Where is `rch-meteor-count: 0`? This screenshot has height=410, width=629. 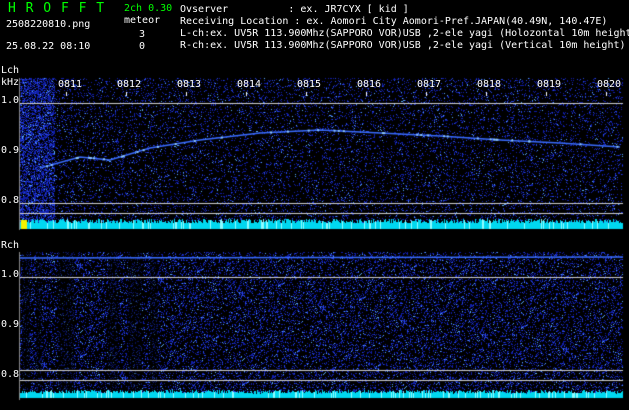
rch-meteor-count: 0 is located at coordinates (142, 46).